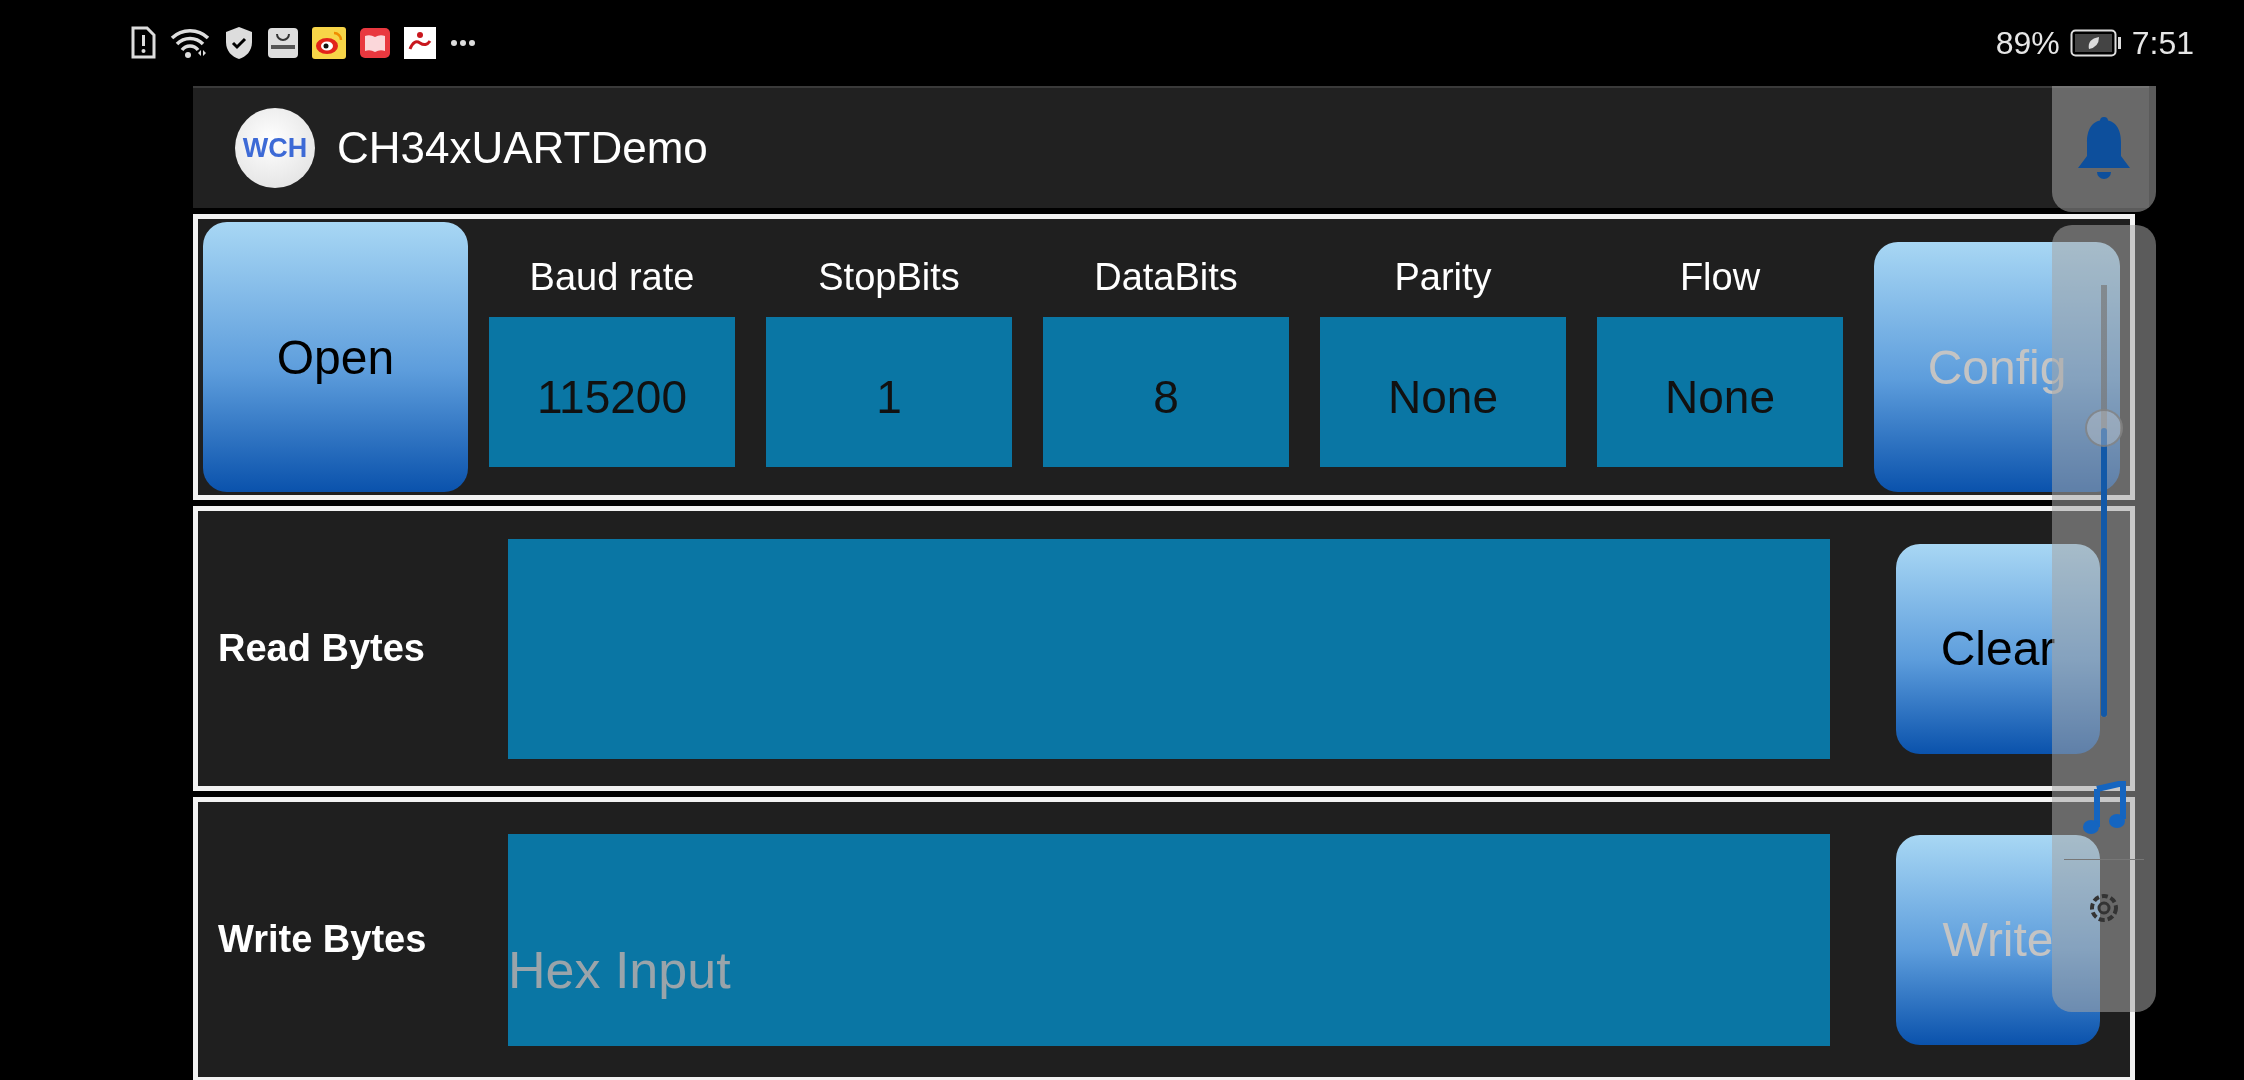  I want to click on battery-percentage: 89%, so click(2027, 43).